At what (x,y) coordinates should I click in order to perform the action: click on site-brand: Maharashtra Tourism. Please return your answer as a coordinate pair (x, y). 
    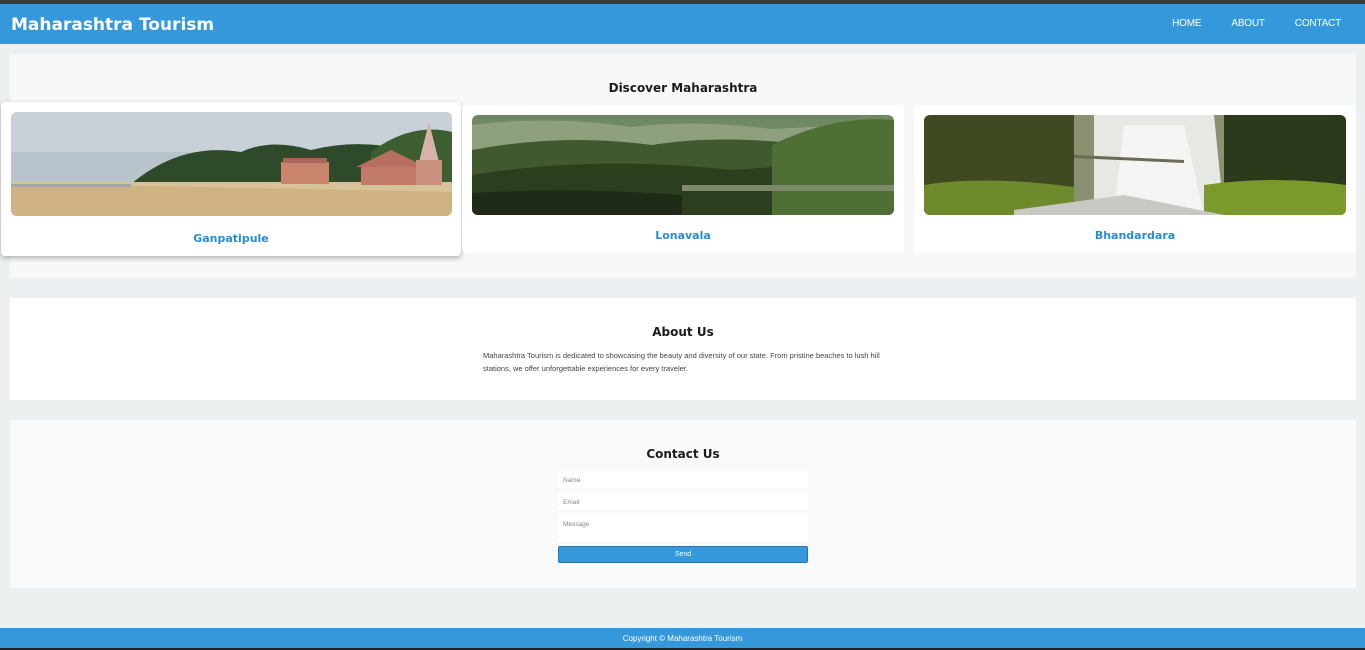
    Looking at the image, I should click on (112, 25).